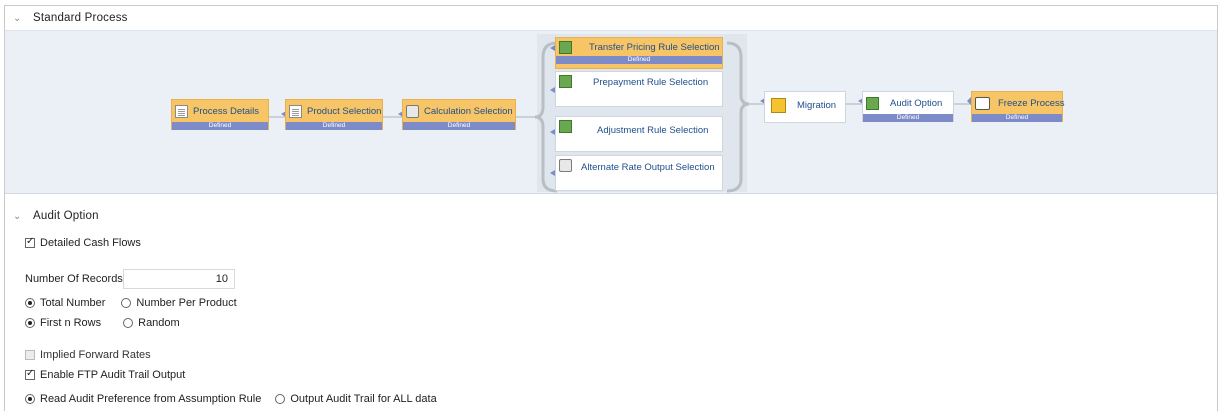  Describe the element at coordinates (653, 130) in the screenshot. I see `node-label: Adjustment Rule Selection` at that location.